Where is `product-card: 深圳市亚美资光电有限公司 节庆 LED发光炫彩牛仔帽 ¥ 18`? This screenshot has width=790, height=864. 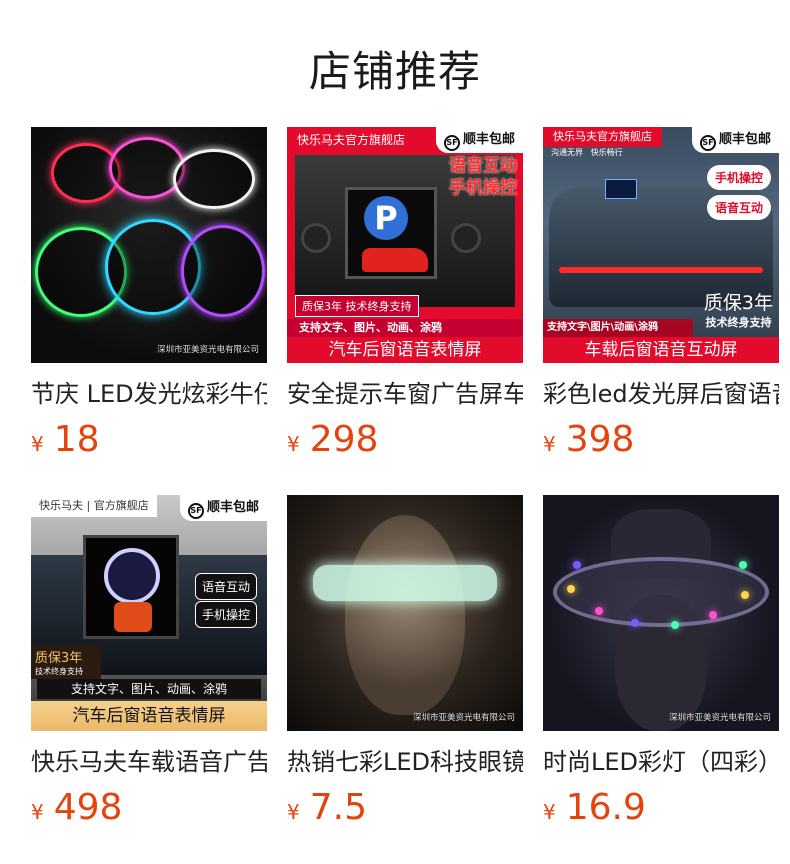
product-card: 深圳市亚美资光电有限公司 节庆 LED发光炫彩牛仔帽 ¥ 18 is located at coordinates (149, 295).